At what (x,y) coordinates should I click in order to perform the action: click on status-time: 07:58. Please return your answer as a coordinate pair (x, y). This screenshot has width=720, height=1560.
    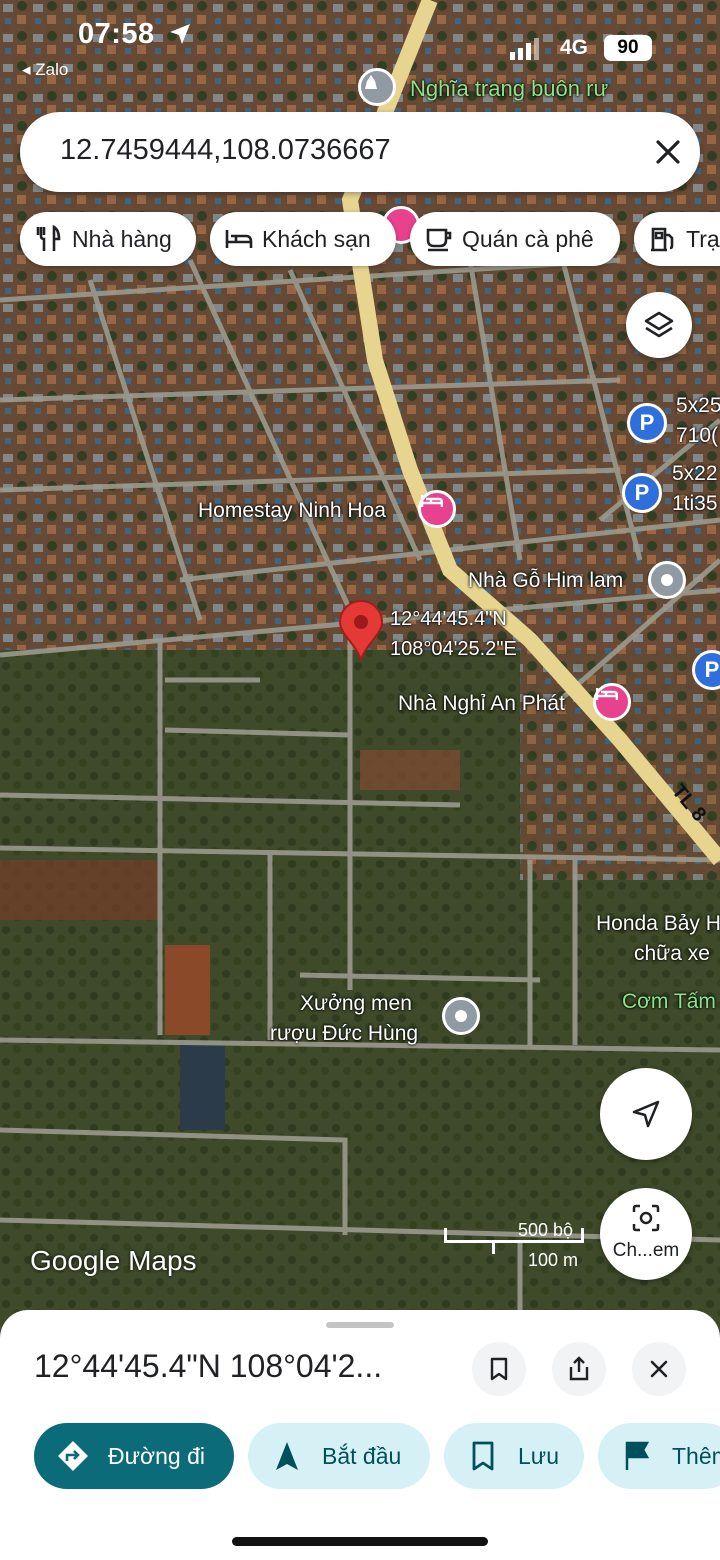
    Looking at the image, I should click on (116, 34).